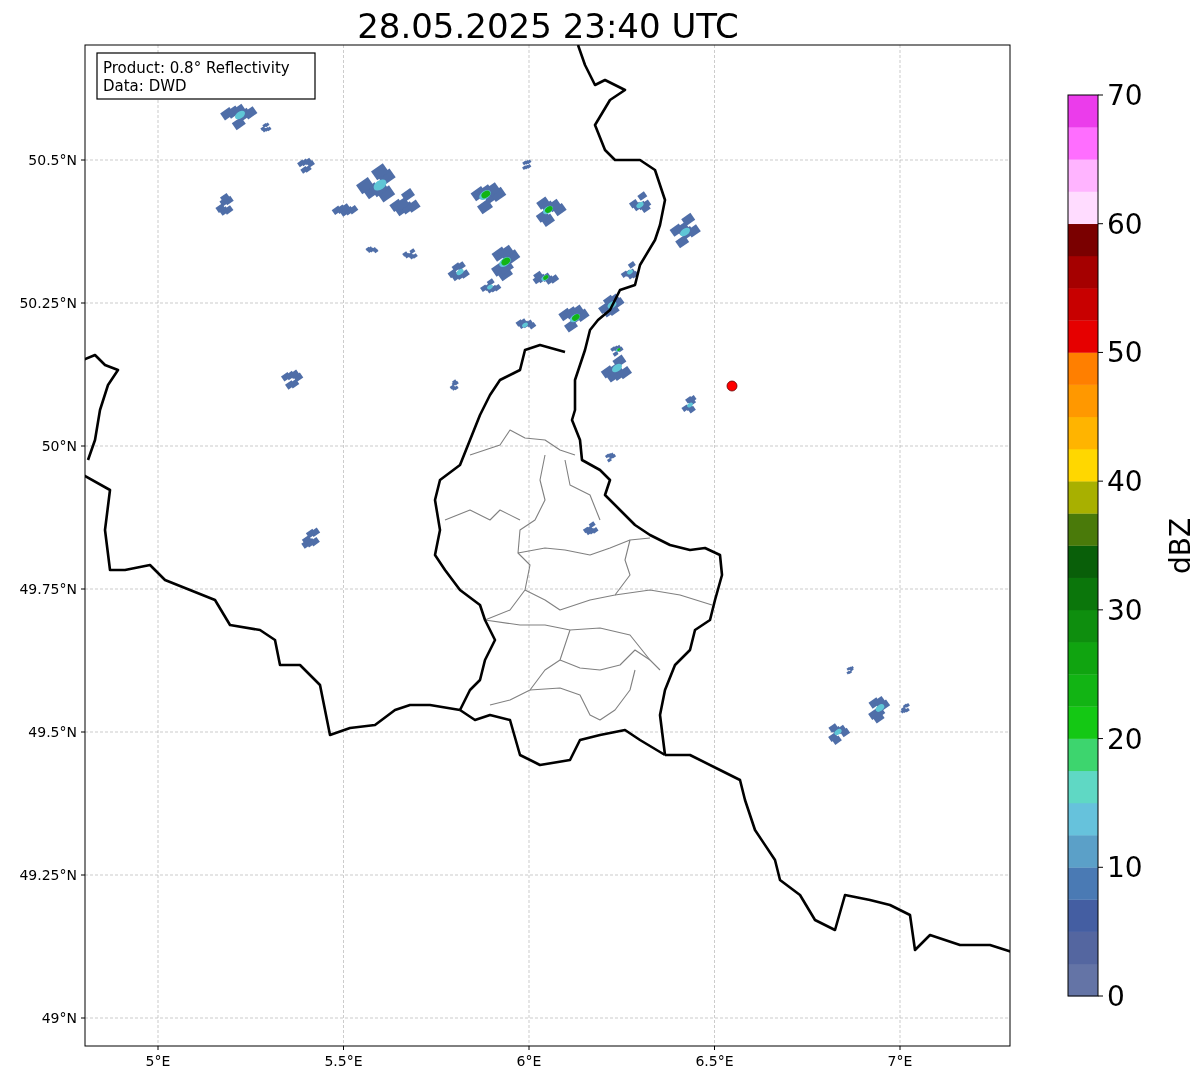  I want to click on colorbar-label: dBZ, so click(1180, 546).